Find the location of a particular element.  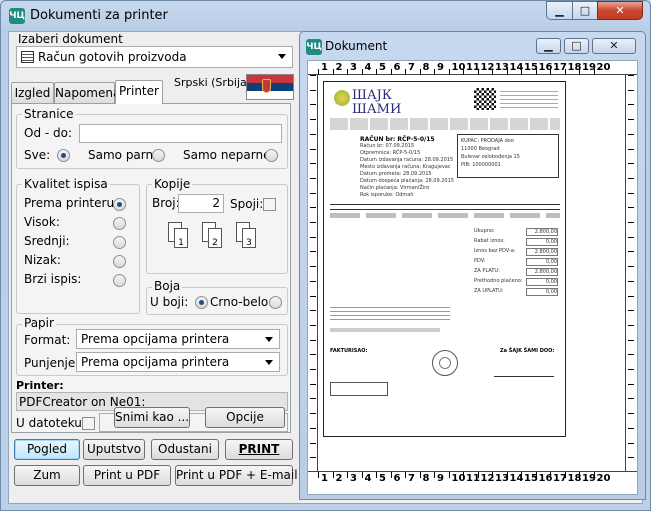

top-ruler: 1 2 3 4 5 6 7 8 9 10 11 12 13 14 15 16 17 18 19 20 is located at coordinates (472, 68).